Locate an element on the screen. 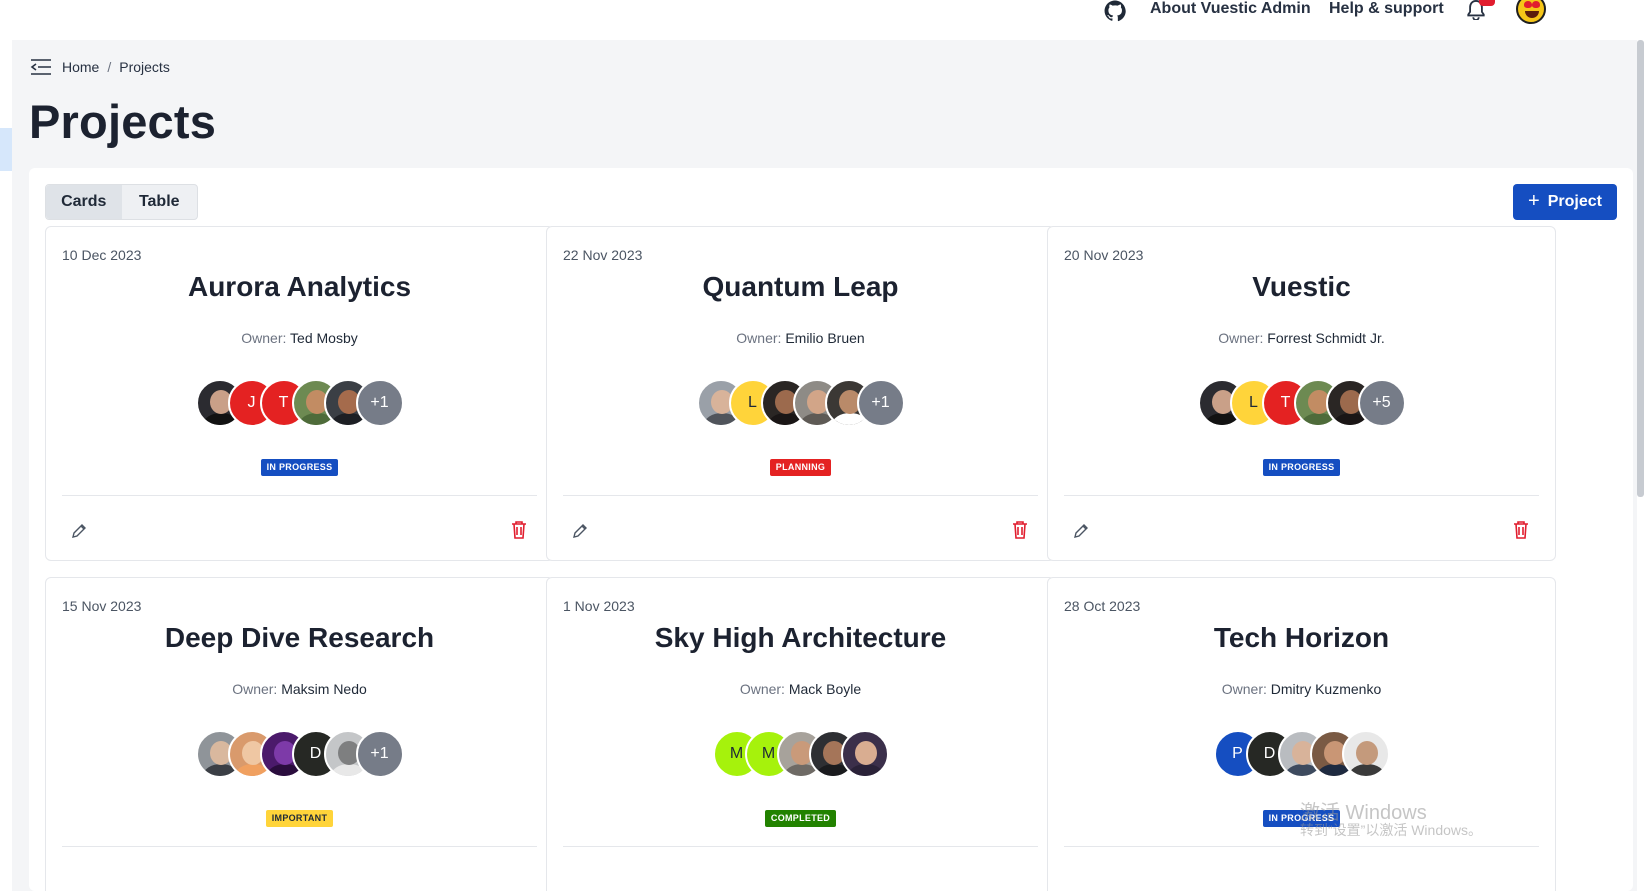 This screenshot has width=1644, height=891. breadcrumb-home: Home is located at coordinates (80, 67).